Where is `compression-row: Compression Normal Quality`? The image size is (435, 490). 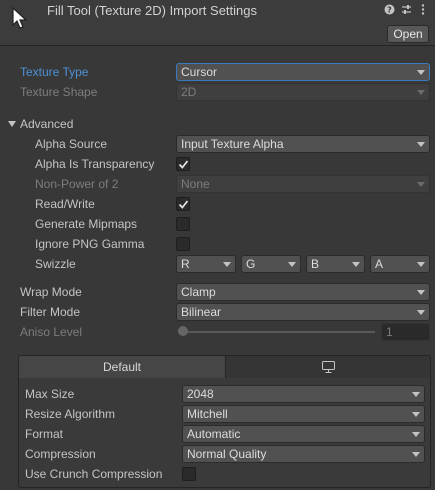 compression-row: Compression Normal Quality is located at coordinates (224, 454).